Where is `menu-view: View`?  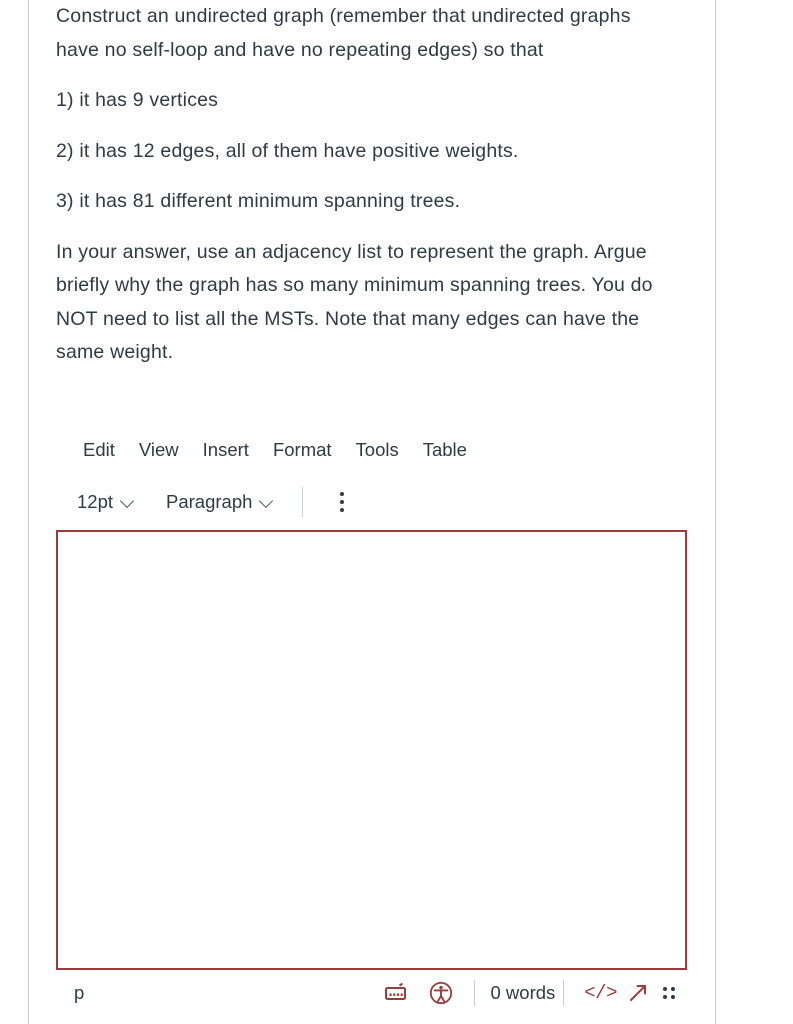
menu-view: View is located at coordinates (159, 450).